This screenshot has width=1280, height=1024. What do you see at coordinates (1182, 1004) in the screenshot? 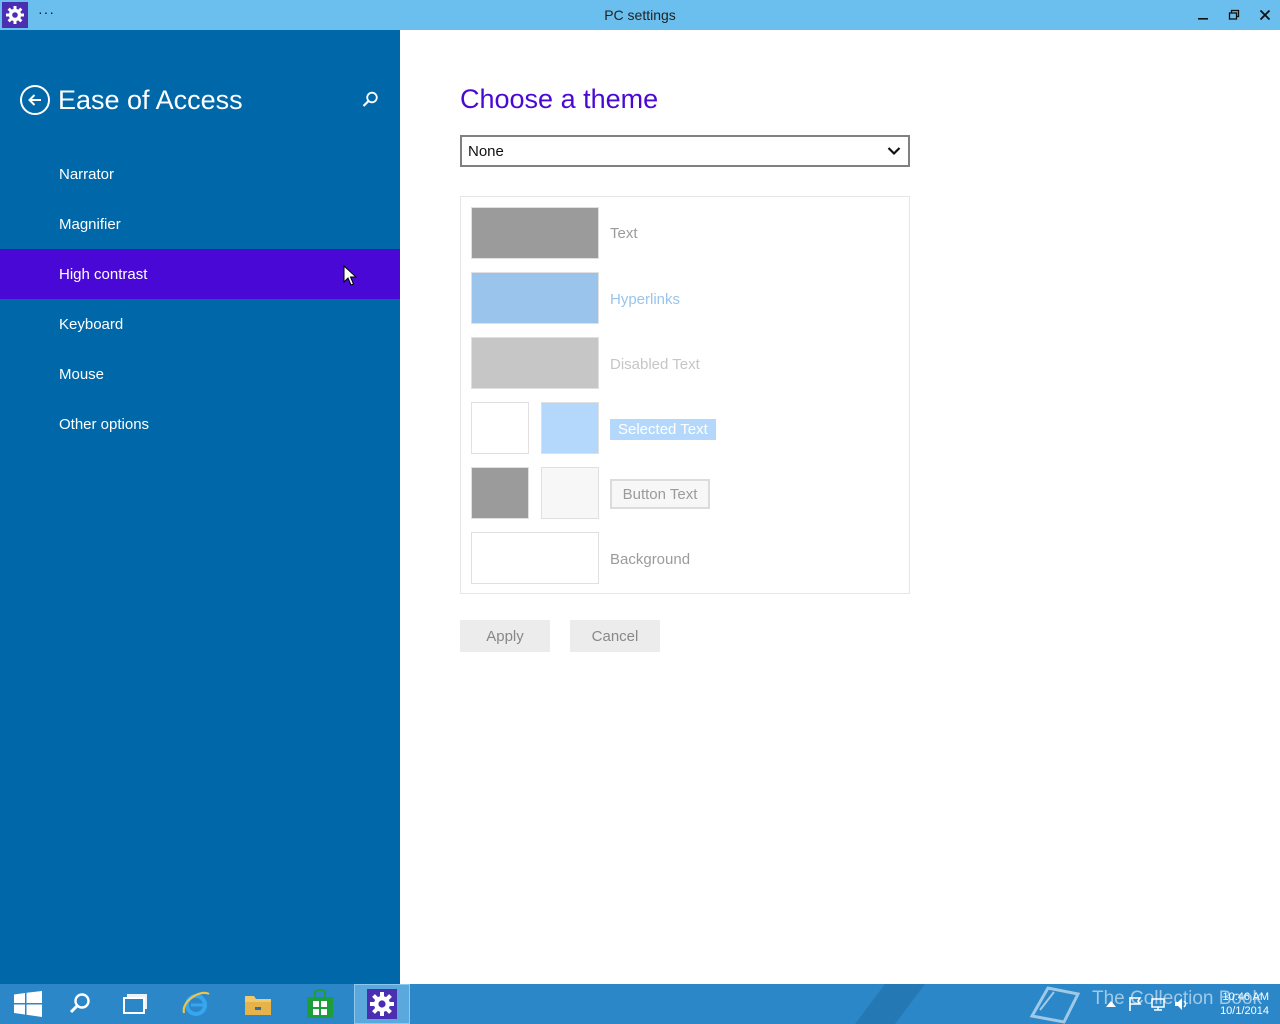
I see `volume-icon` at bounding box center [1182, 1004].